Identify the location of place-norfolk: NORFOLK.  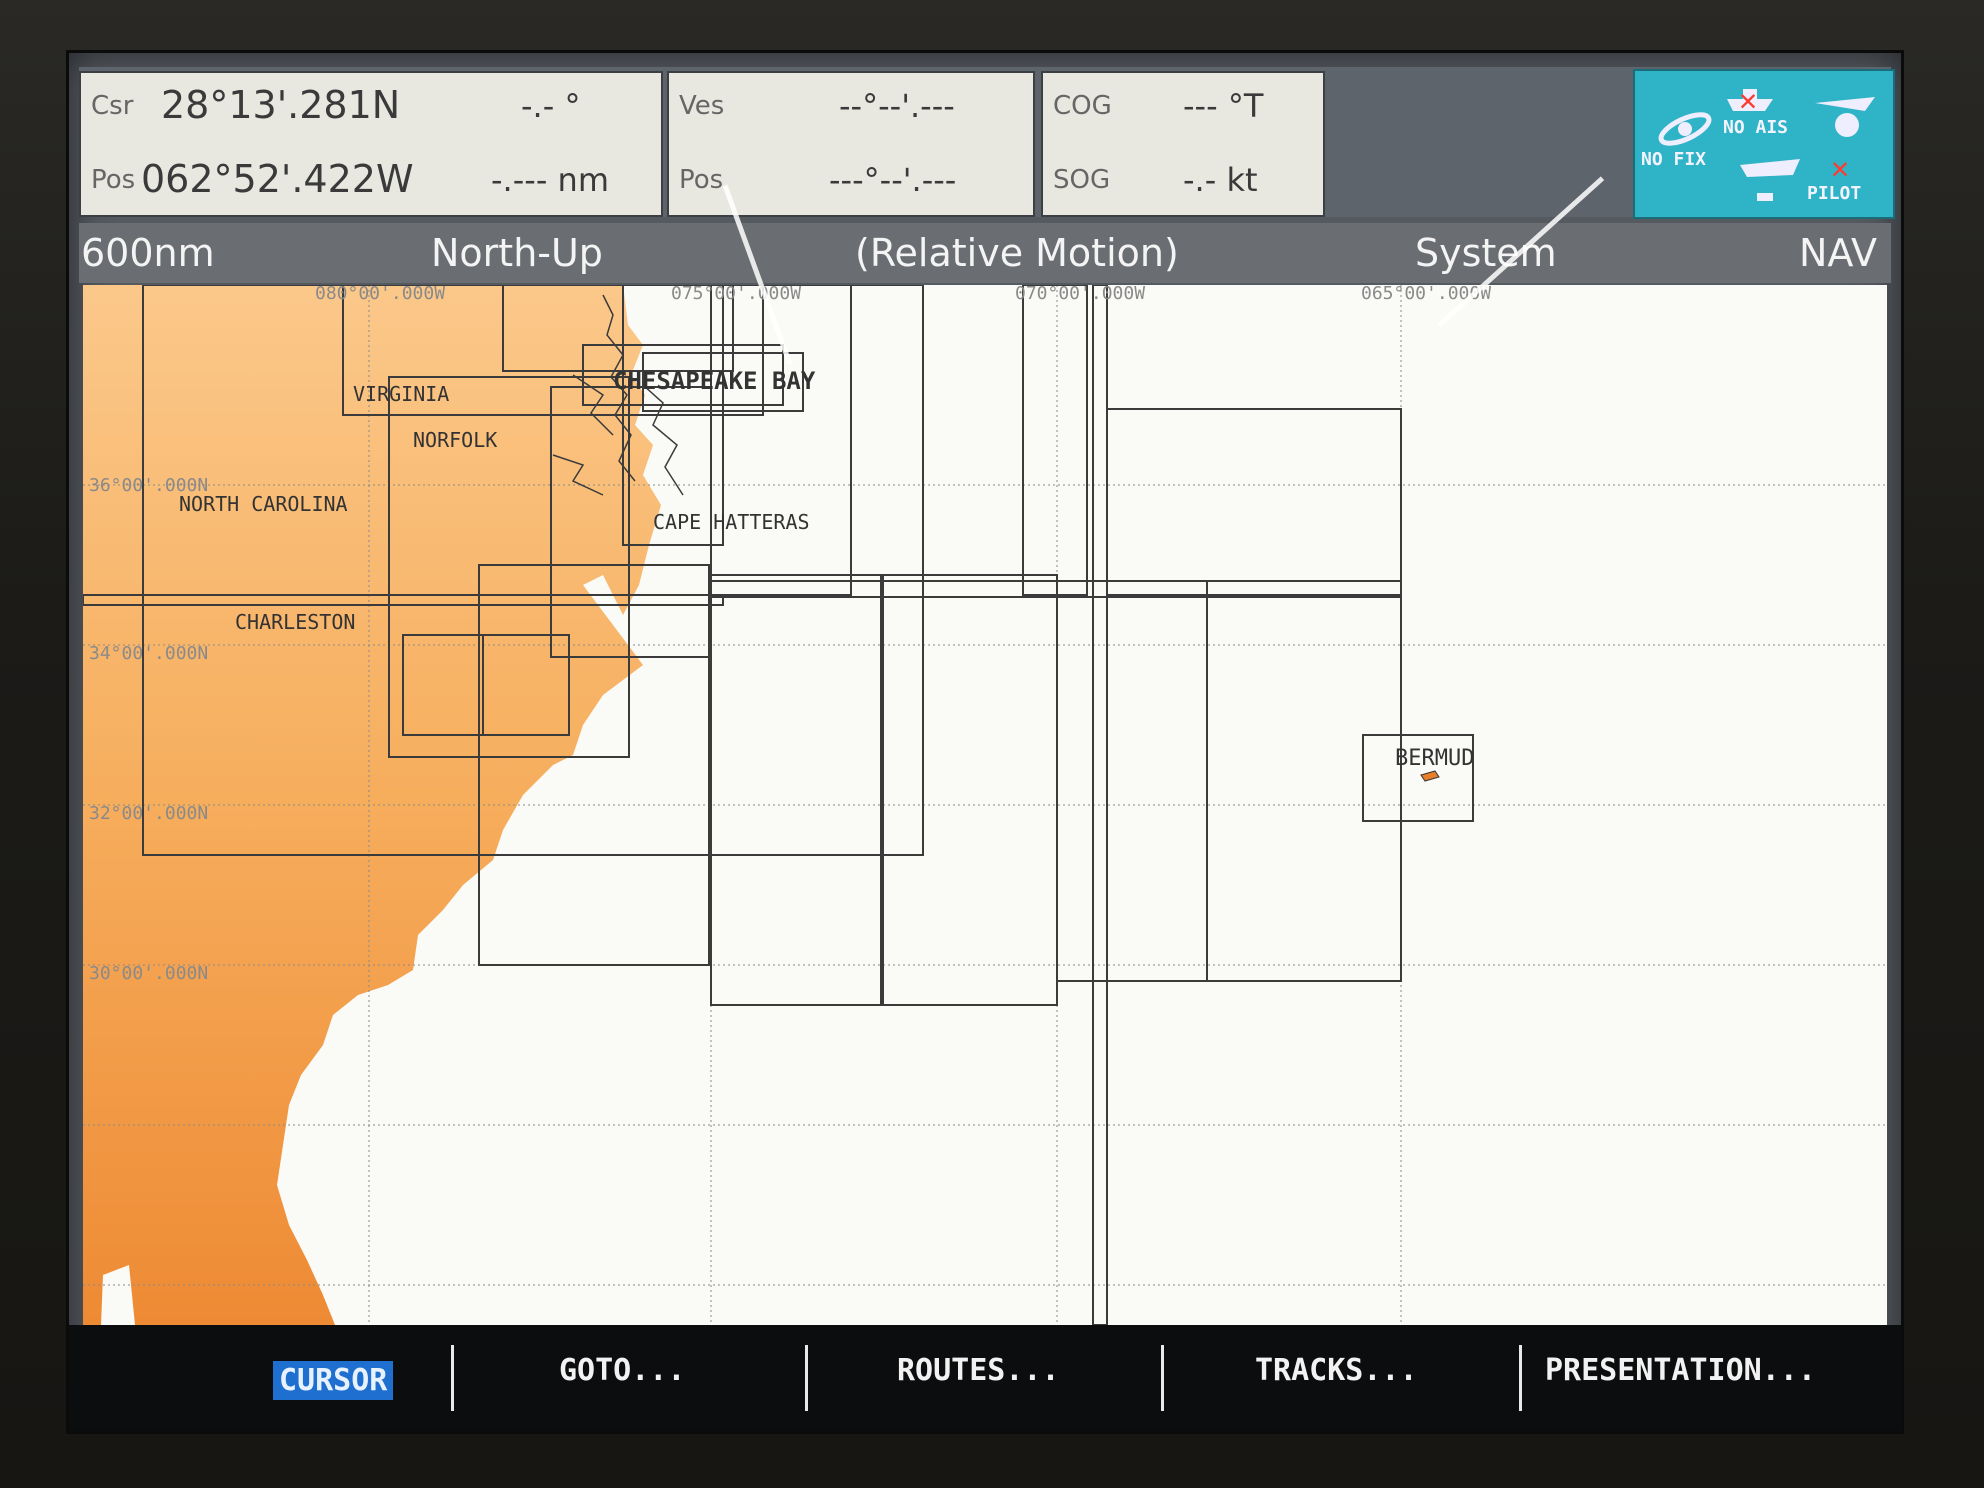
(455, 440).